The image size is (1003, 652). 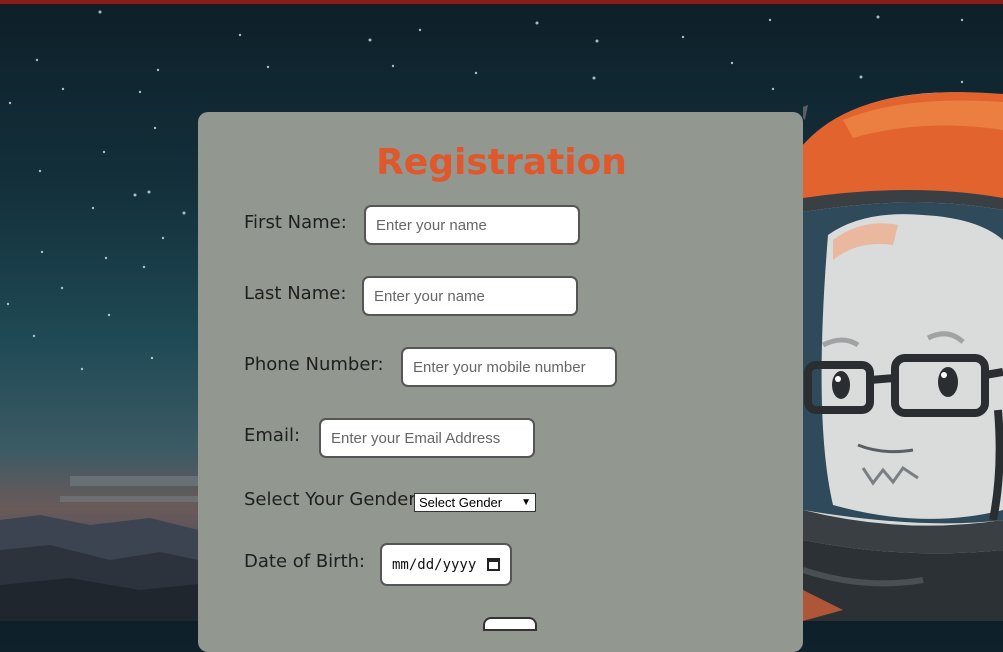 I want to click on dob-input: mm/dd/yyyy, so click(x=446, y=564).